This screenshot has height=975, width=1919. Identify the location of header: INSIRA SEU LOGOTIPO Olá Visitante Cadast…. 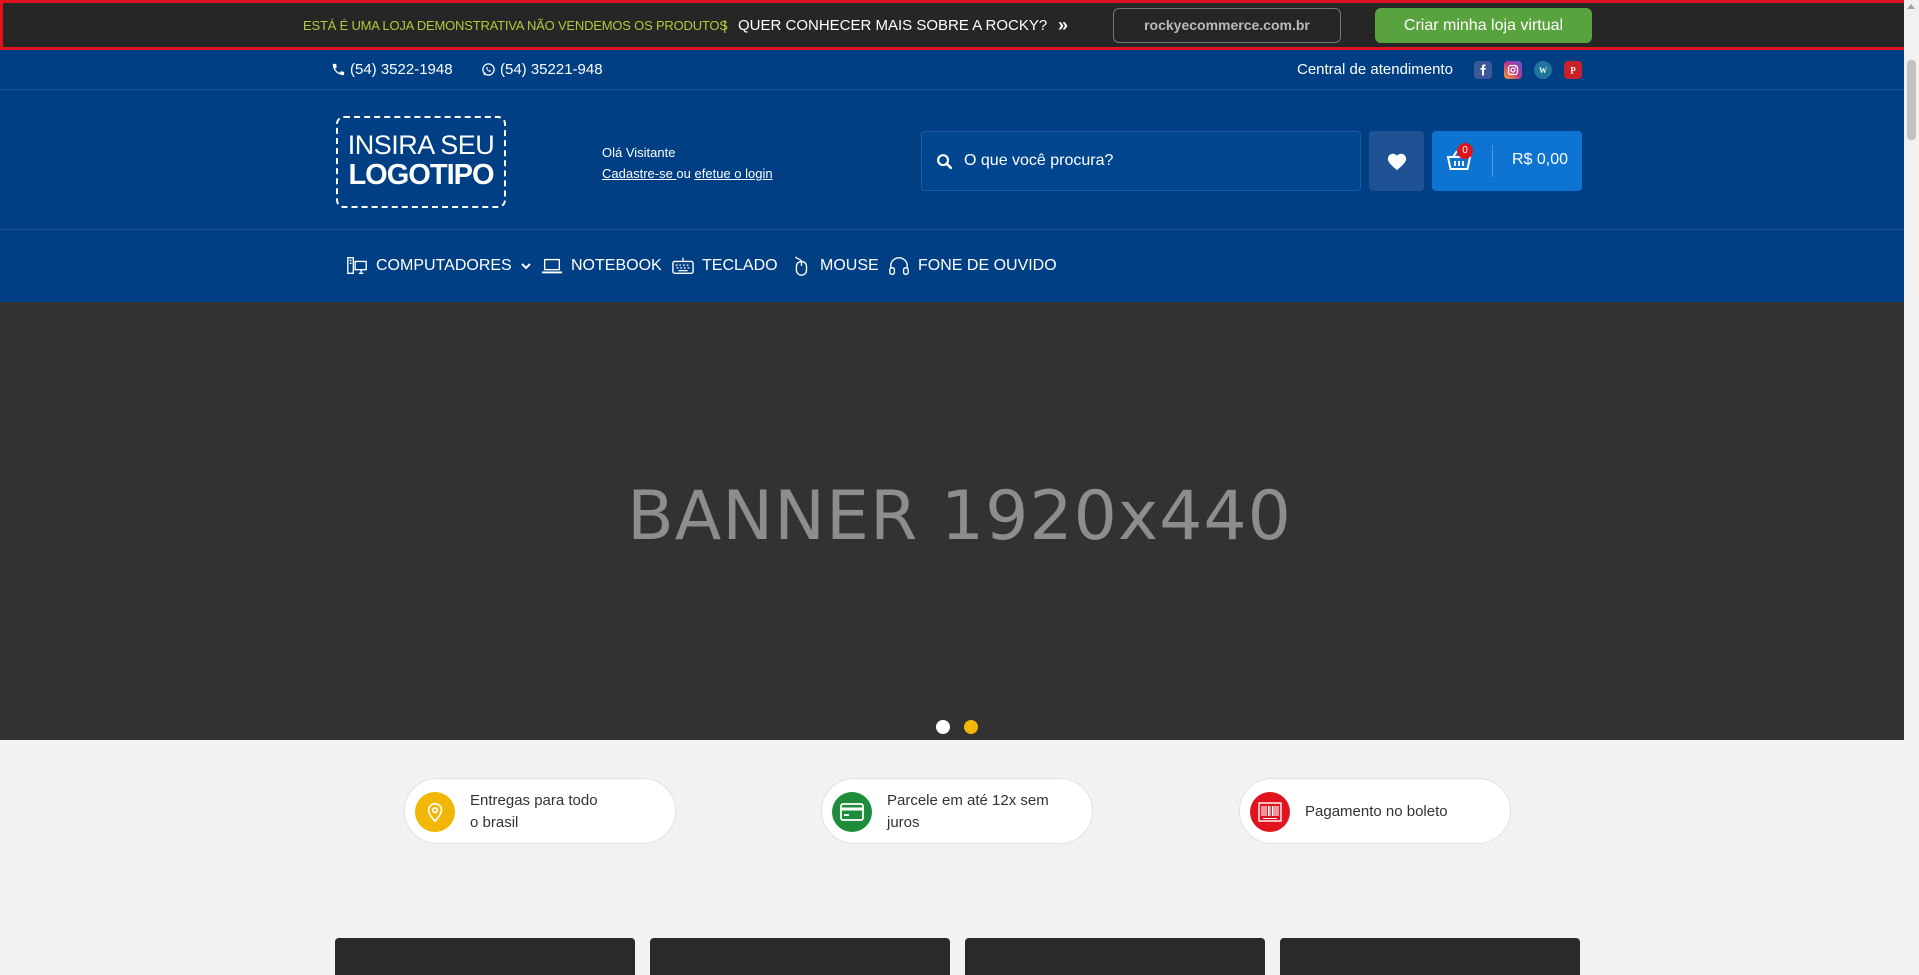
(959, 160).